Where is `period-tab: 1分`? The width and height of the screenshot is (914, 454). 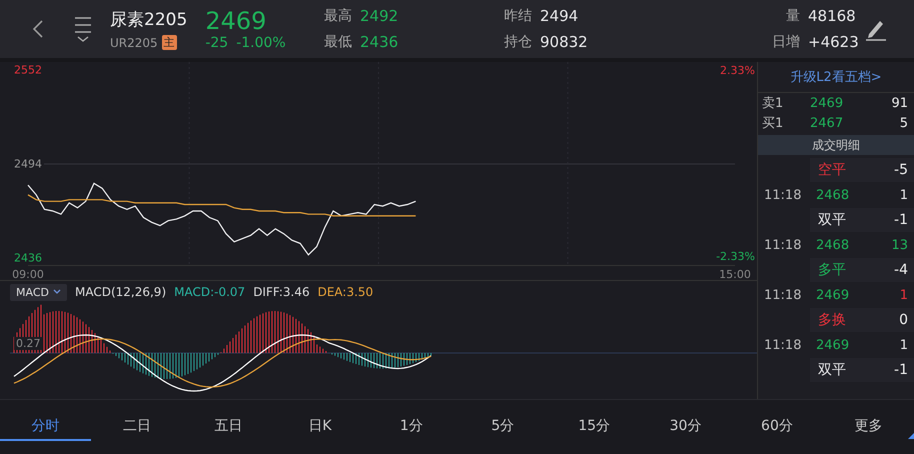 period-tab: 1分 is located at coordinates (412, 427).